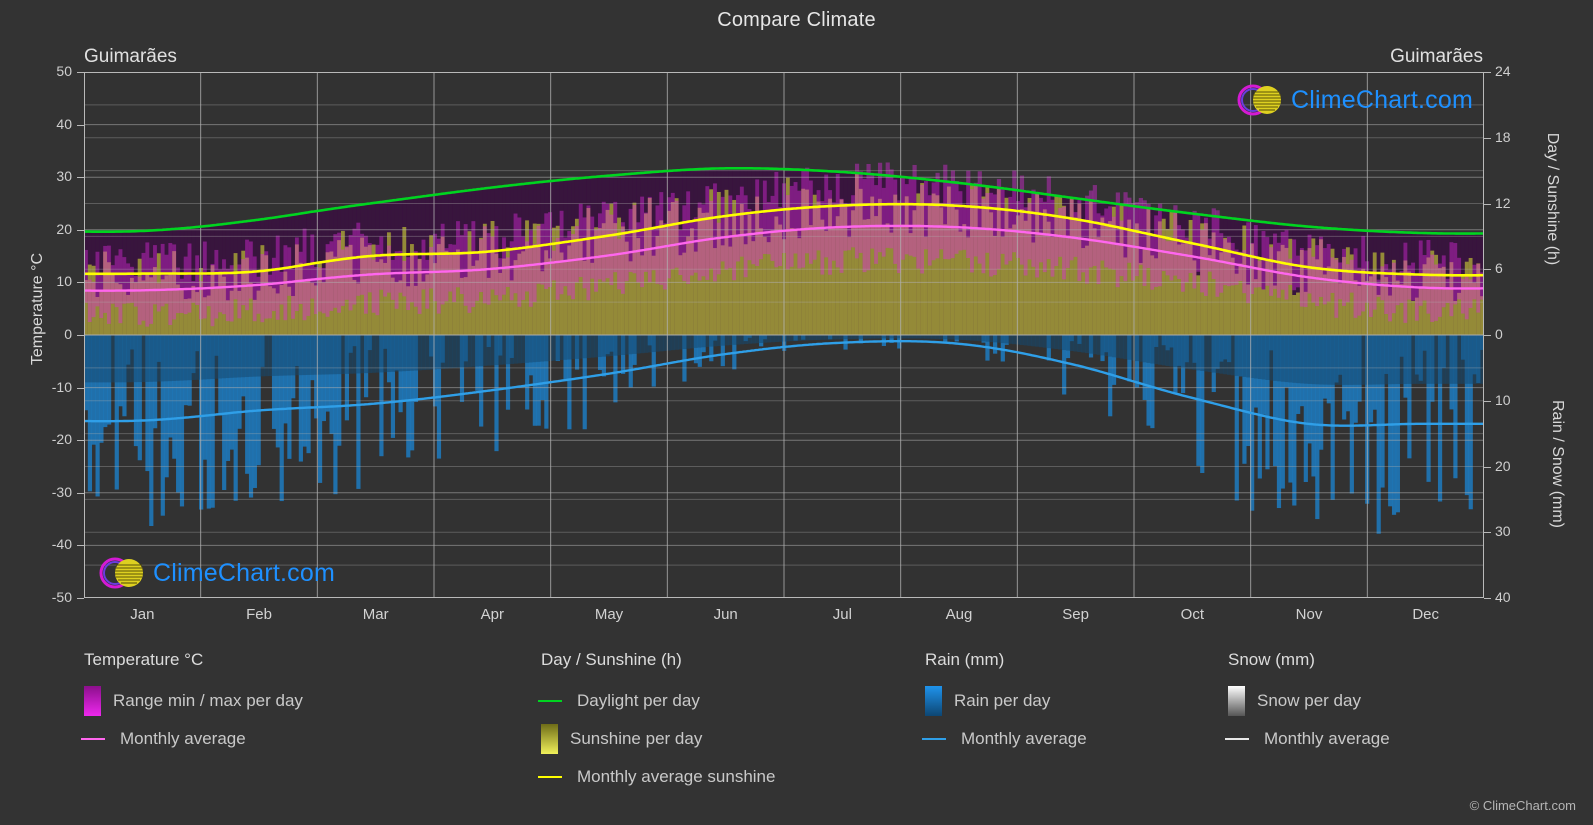 The image size is (1593, 825). I want to click on legend-item-snow: Snow per day, so click(1309, 701).